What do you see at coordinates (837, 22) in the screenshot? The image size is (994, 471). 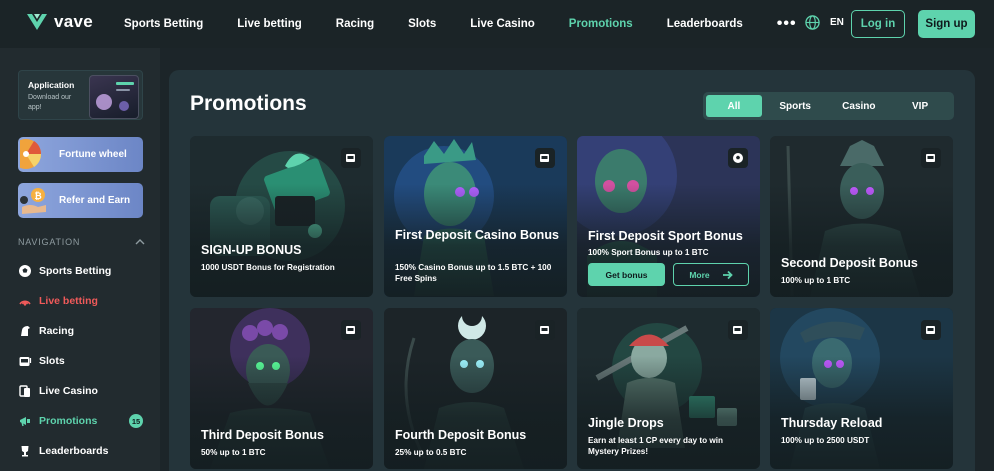 I see `language-code: EN` at bounding box center [837, 22].